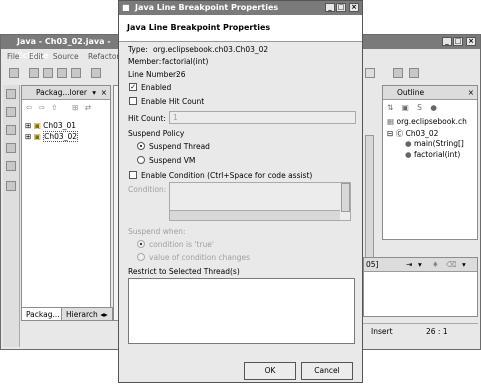 Image resolution: width=481 pixels, height=389 pixels. I want to click on dialog-title: Java Line Breakpoint Properties, so click(207, 7).